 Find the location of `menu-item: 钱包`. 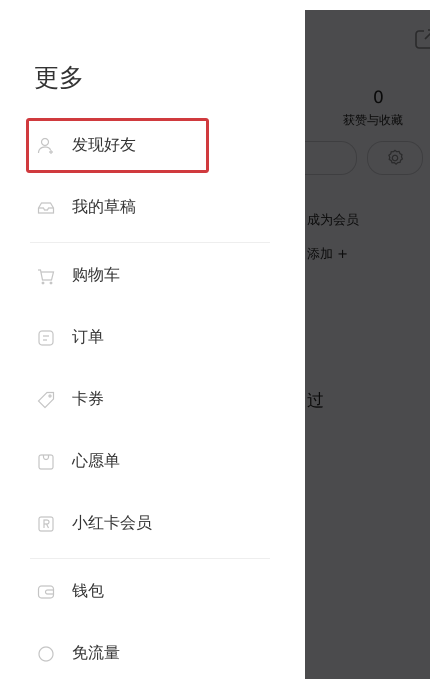

menu-item: 钱包 is located at coordinates (117, 591).